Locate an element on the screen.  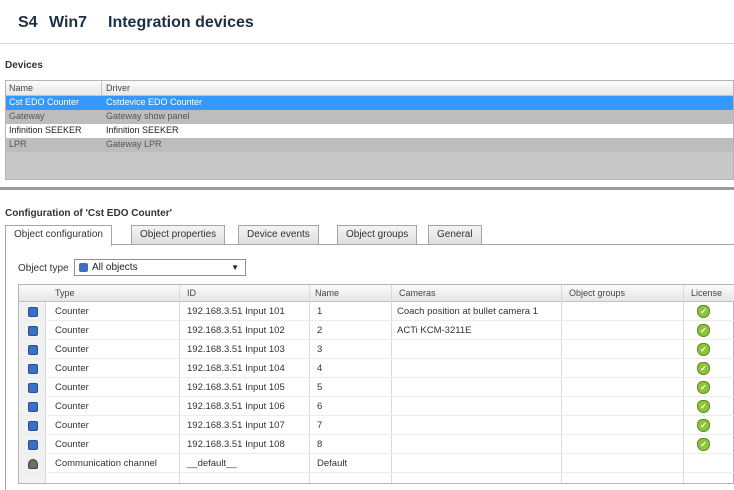
device-driver: Infinition SEEKER is located at coordinates (142, 130).